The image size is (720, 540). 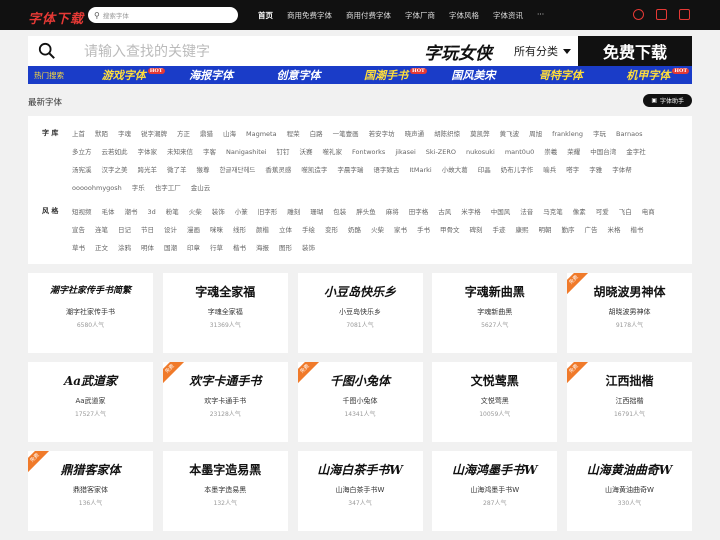 What do you see at coordinates (241, 212) in the screenshot?
I see `style-tag: 小篆` at bounding box center [241, 212].